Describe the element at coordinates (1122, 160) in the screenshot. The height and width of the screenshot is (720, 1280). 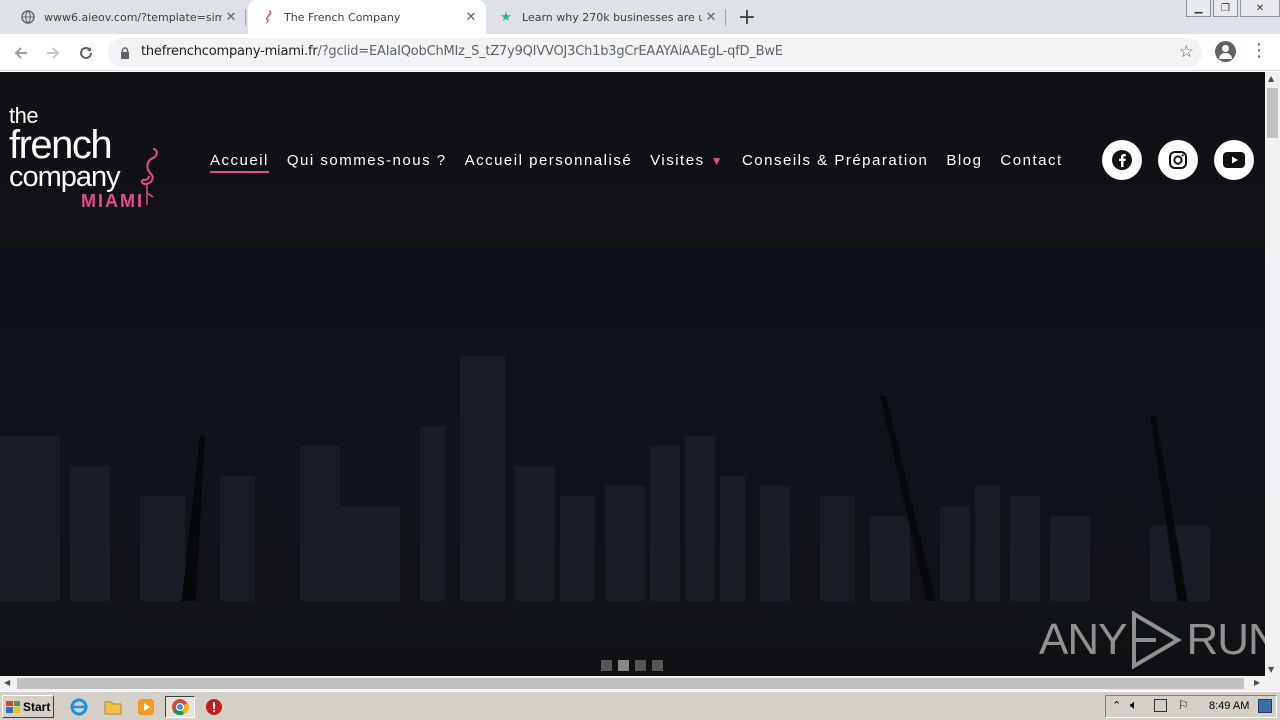
I see `facebook-icon` at that location.